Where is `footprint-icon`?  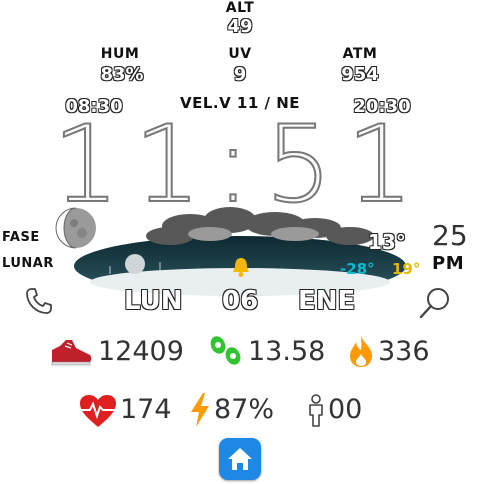 footprint-icon is located at coordinates (226, 351).